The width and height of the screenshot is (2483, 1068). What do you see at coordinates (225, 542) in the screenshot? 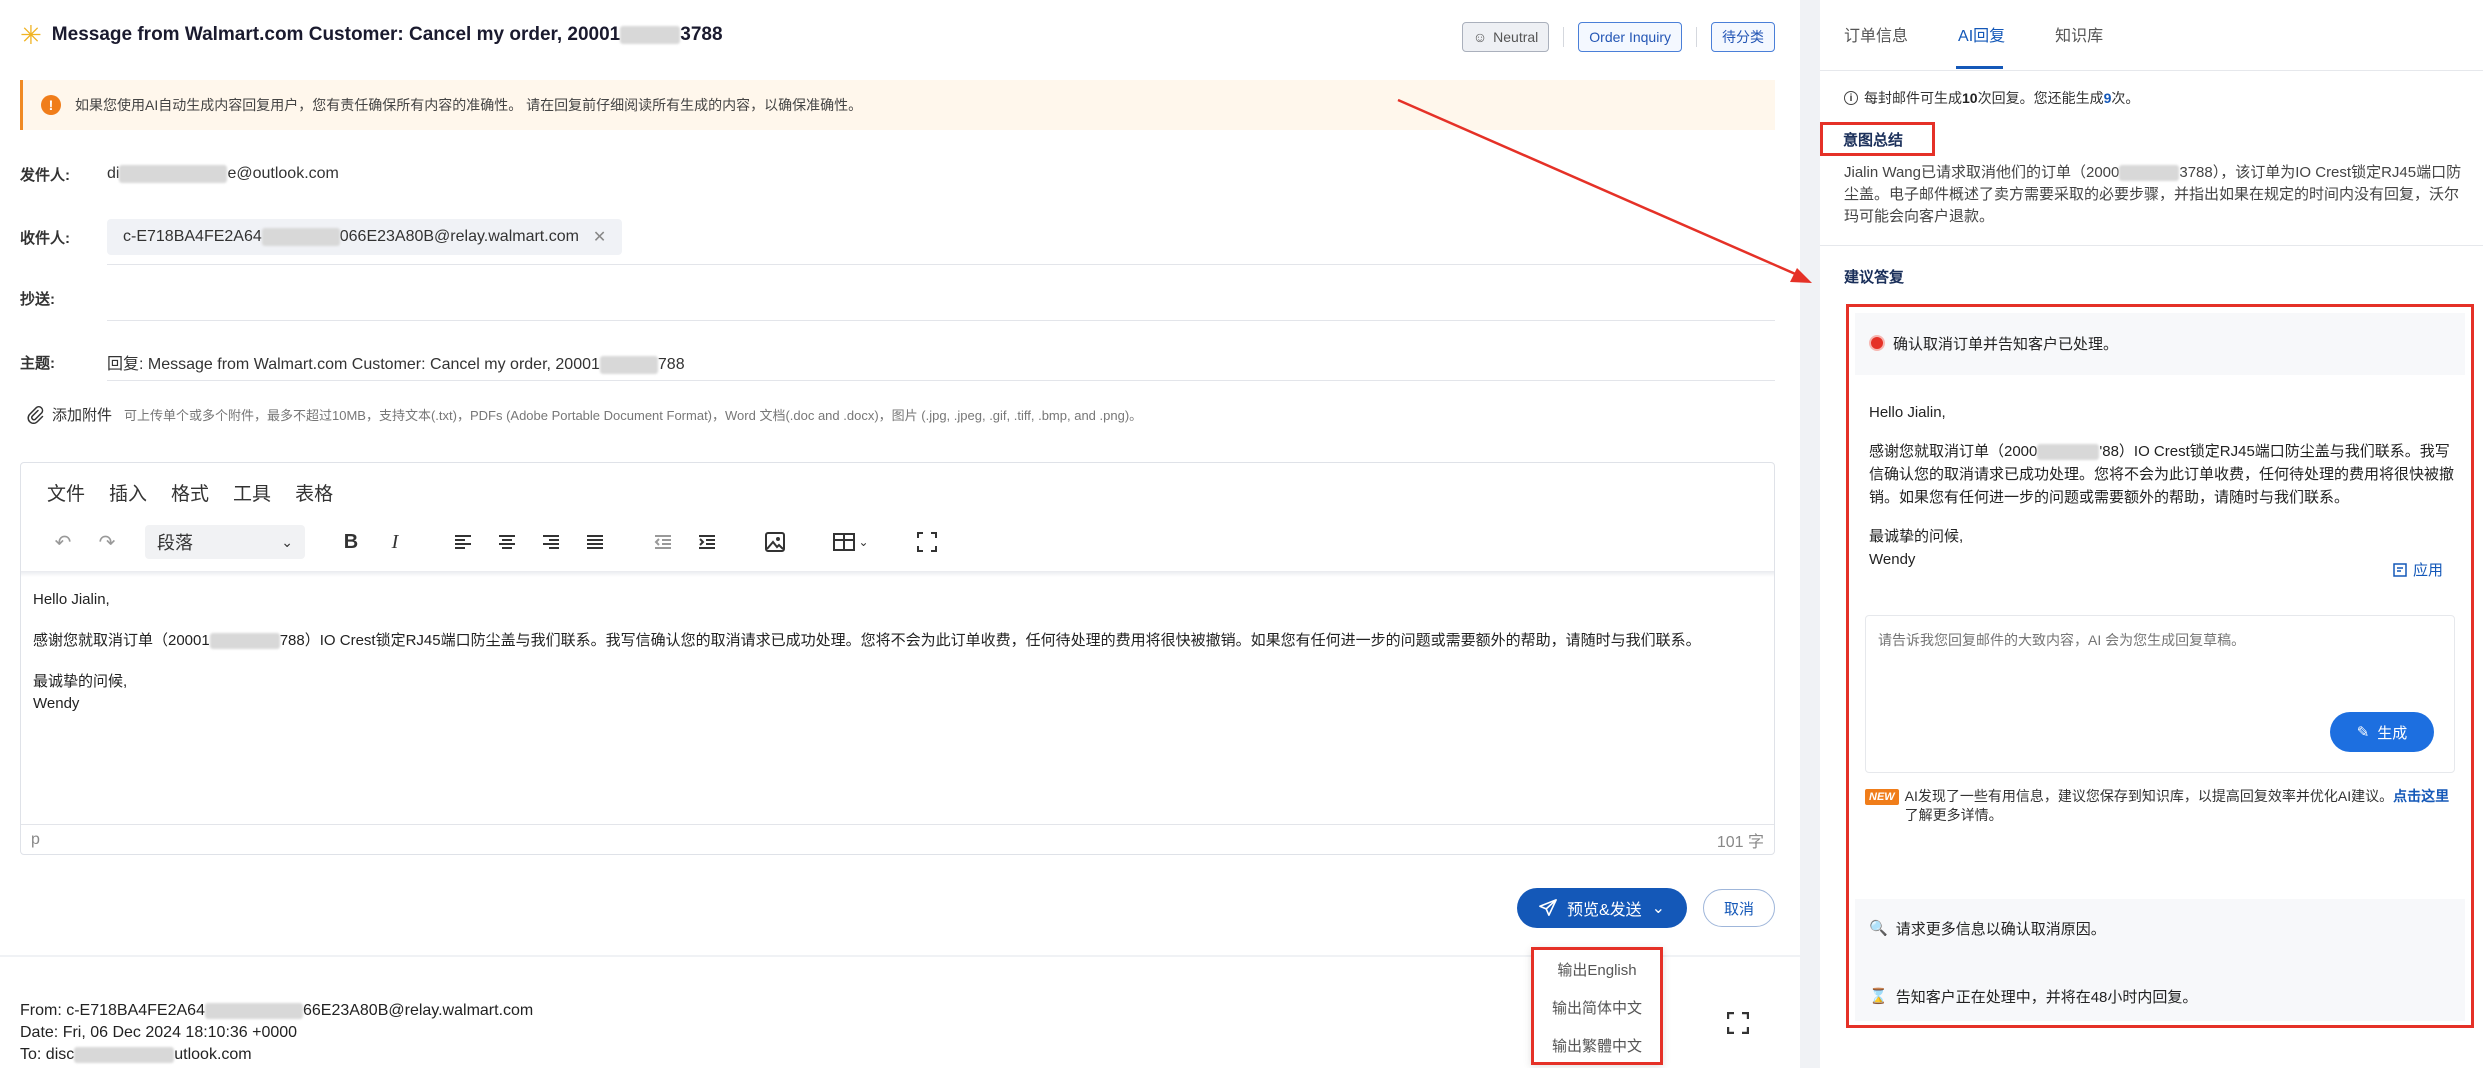
I see `block-format-select: 段落 ⌄` at bounding box center [225, 542].